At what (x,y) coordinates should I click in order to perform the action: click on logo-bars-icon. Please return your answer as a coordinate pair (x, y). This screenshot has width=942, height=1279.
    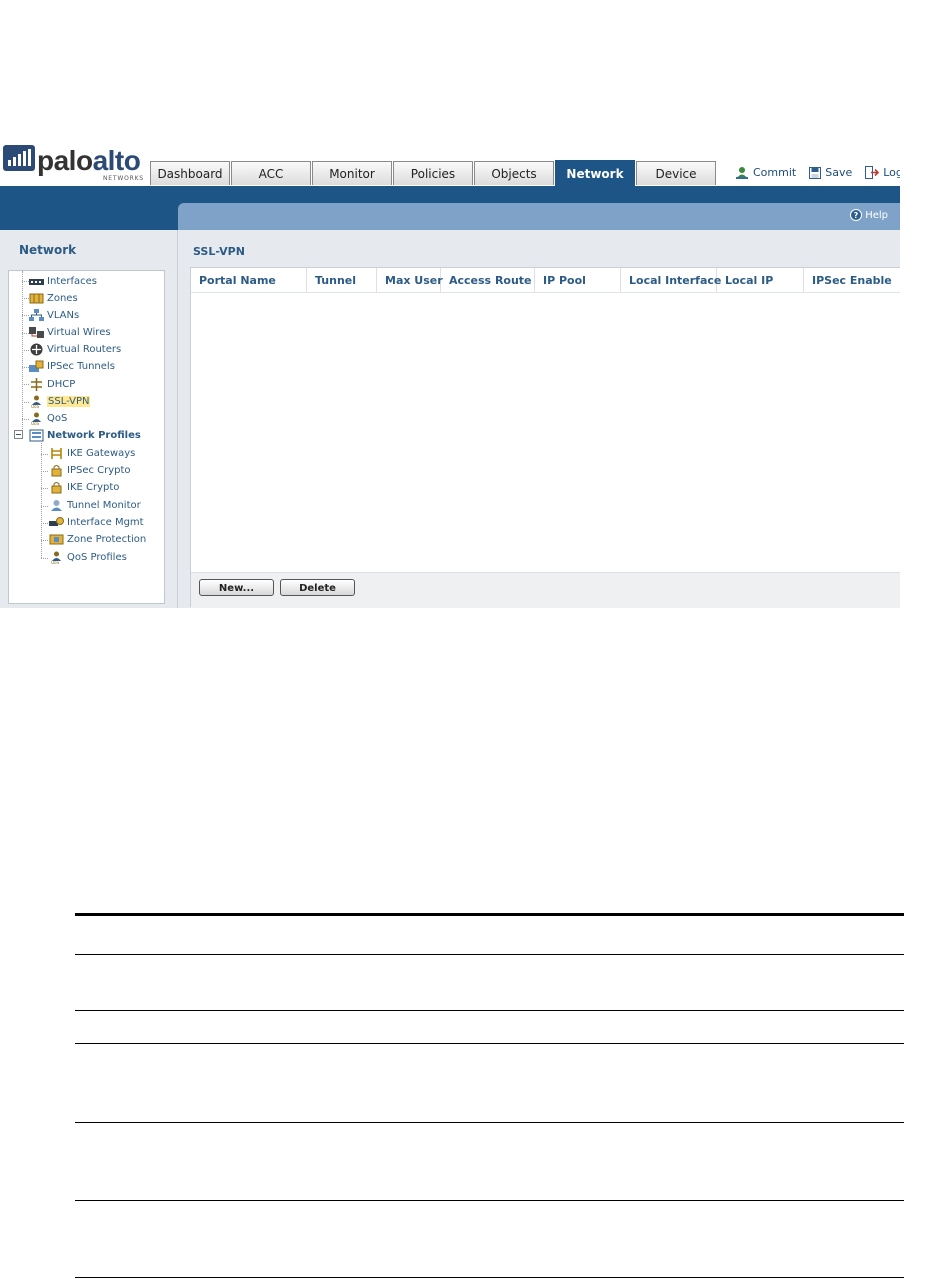
    Looking at the image, I should click on (19, 158).